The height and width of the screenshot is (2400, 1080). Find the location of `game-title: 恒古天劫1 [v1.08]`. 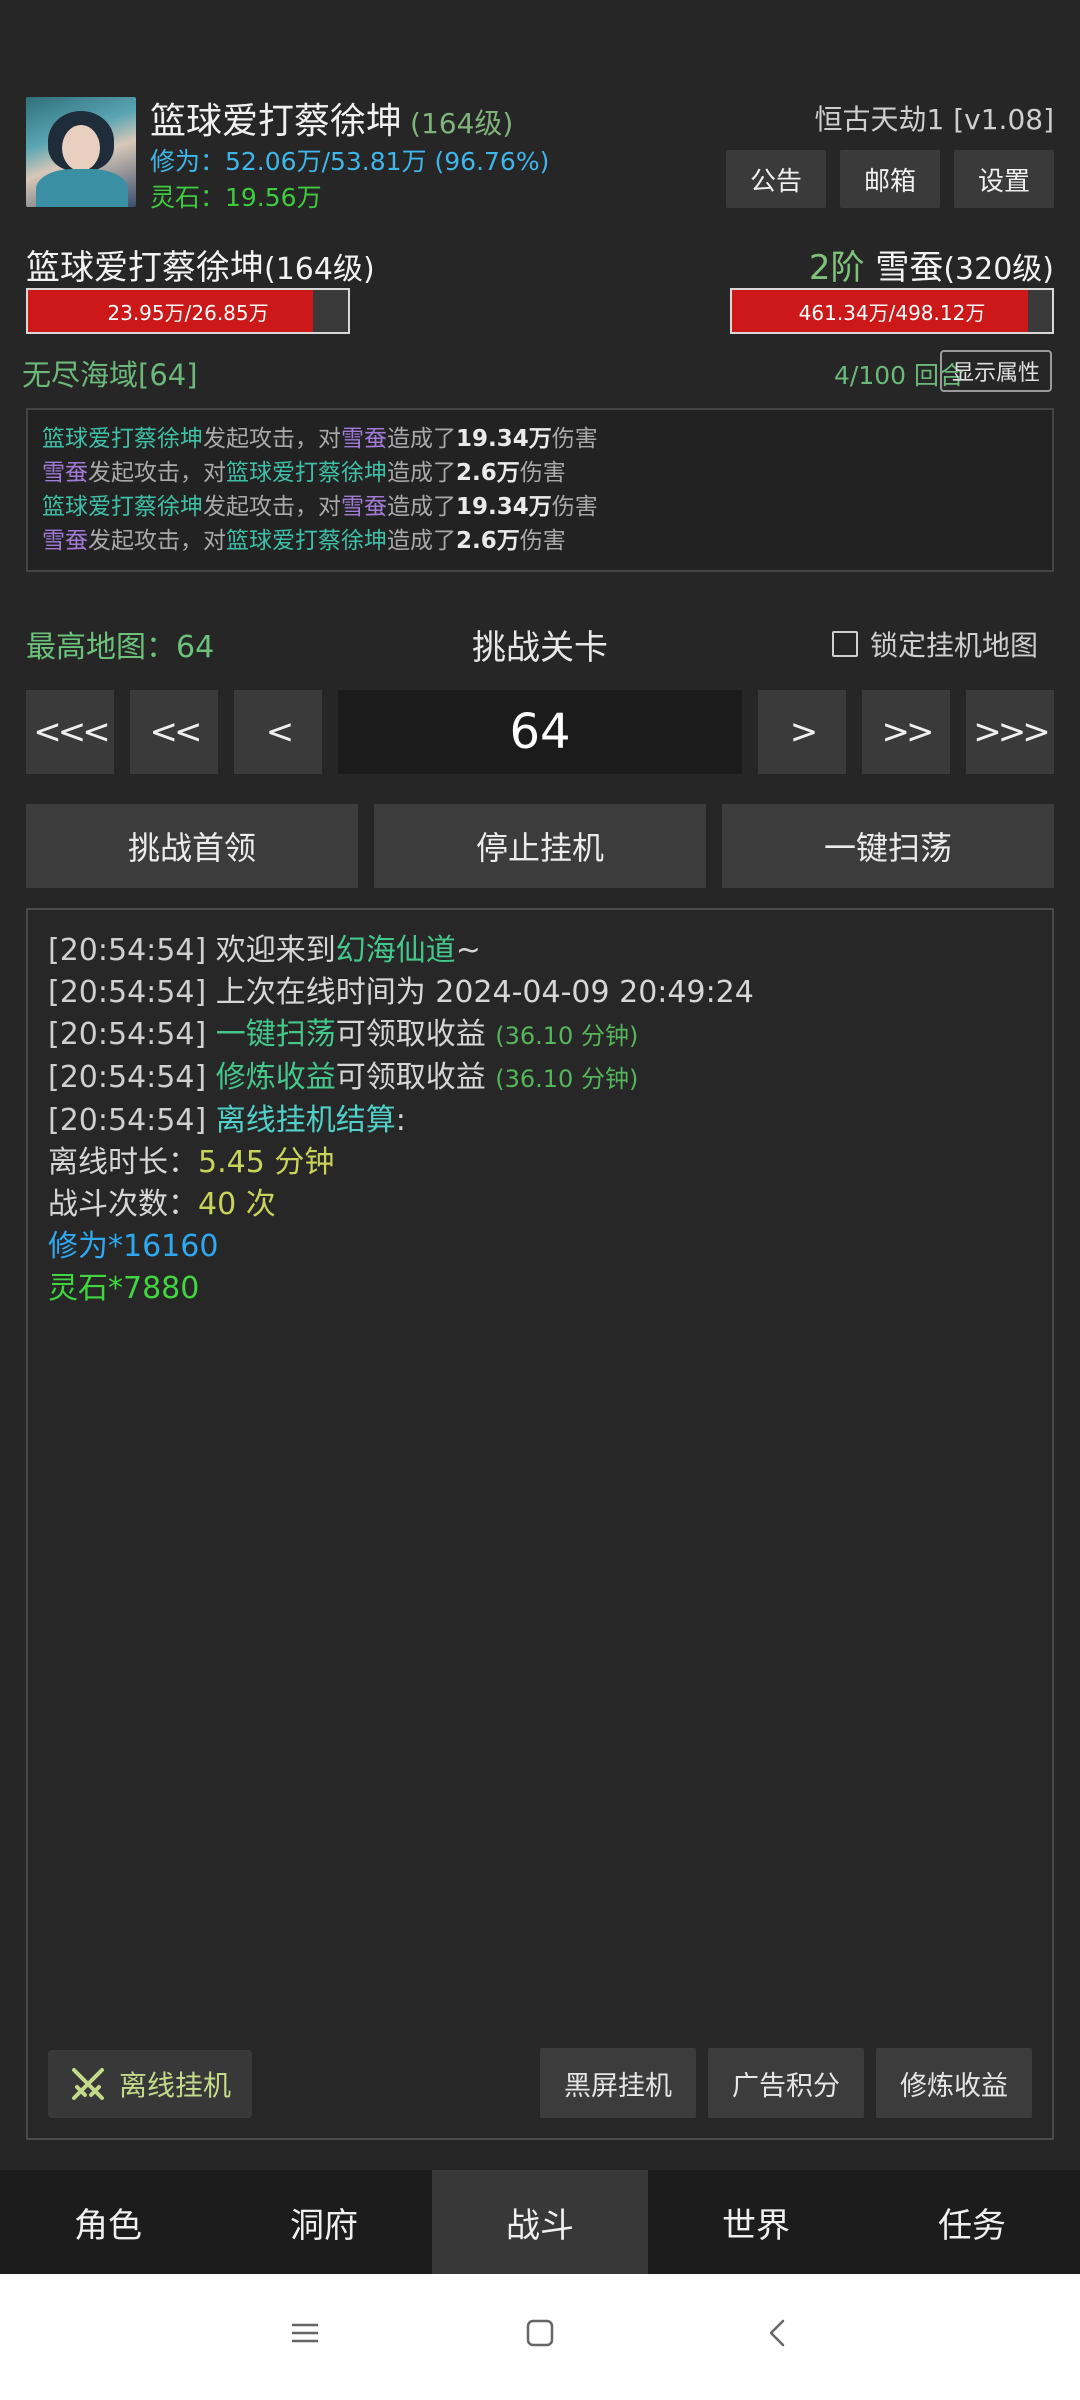

game-title: 恒古天劫1 [v1.08] is located at coordinates (934, 119).